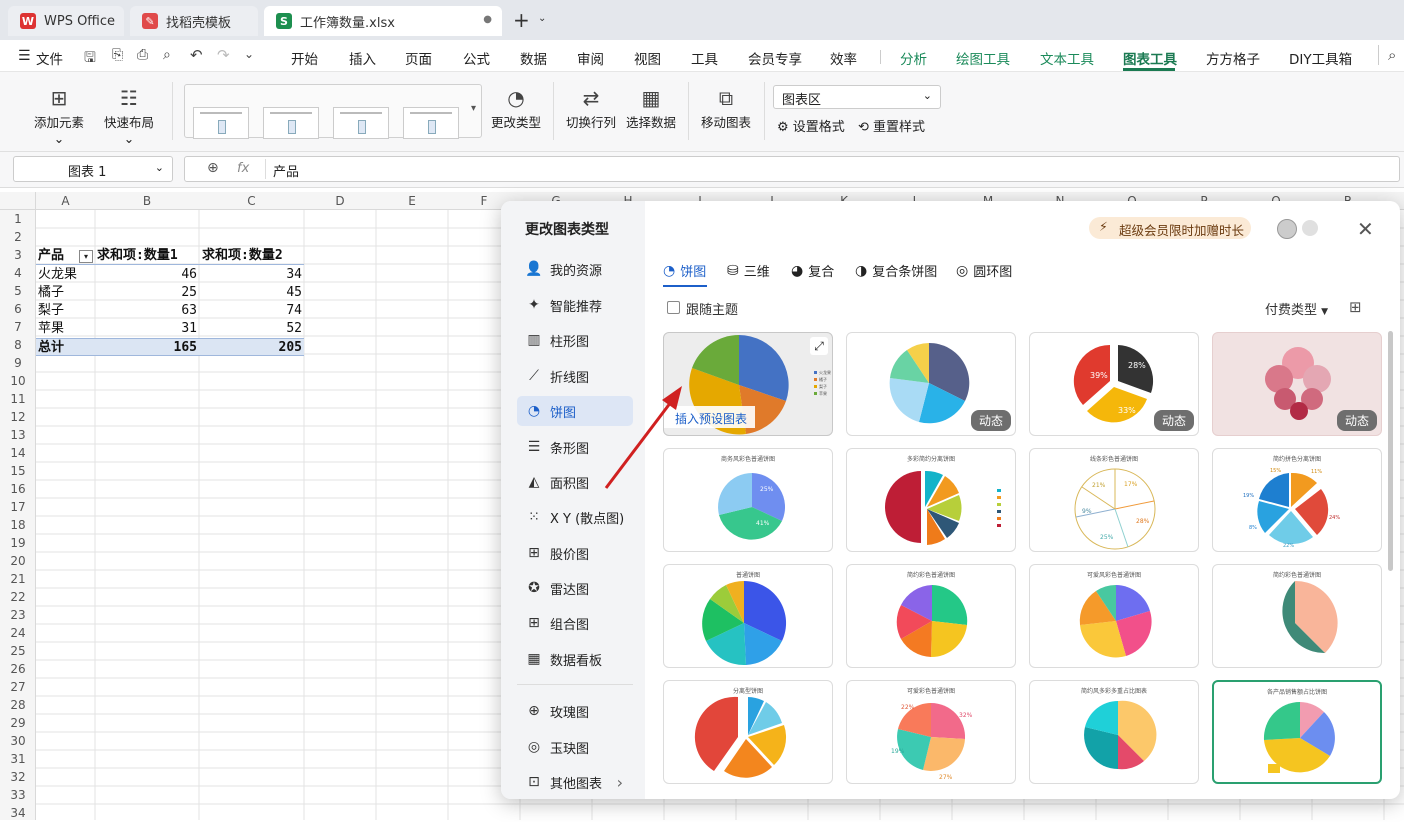 This screenshot has height=822, width=1404. Describe the element at coordinates (18, 237) in the screenshot. I see `row-header: 2` at that location.